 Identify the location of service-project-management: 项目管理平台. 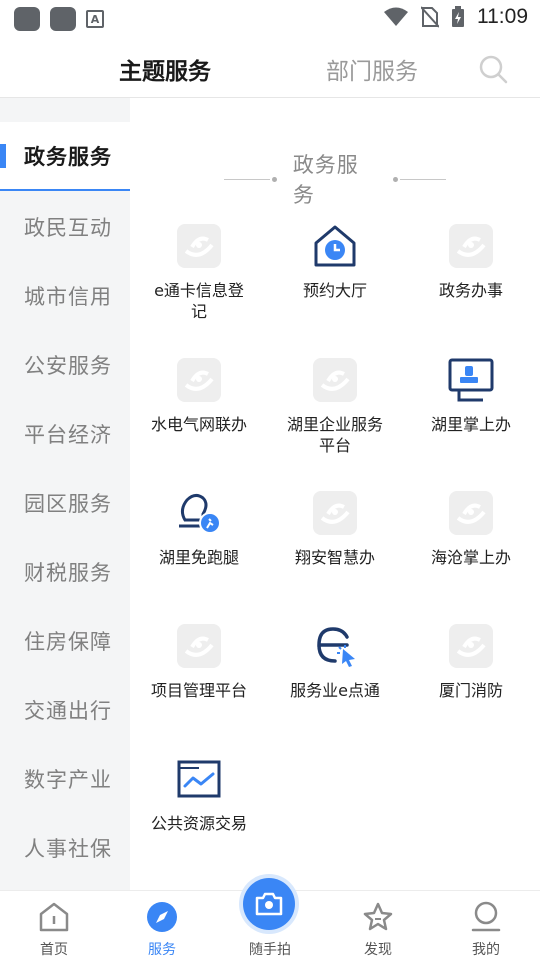
(199, 661).